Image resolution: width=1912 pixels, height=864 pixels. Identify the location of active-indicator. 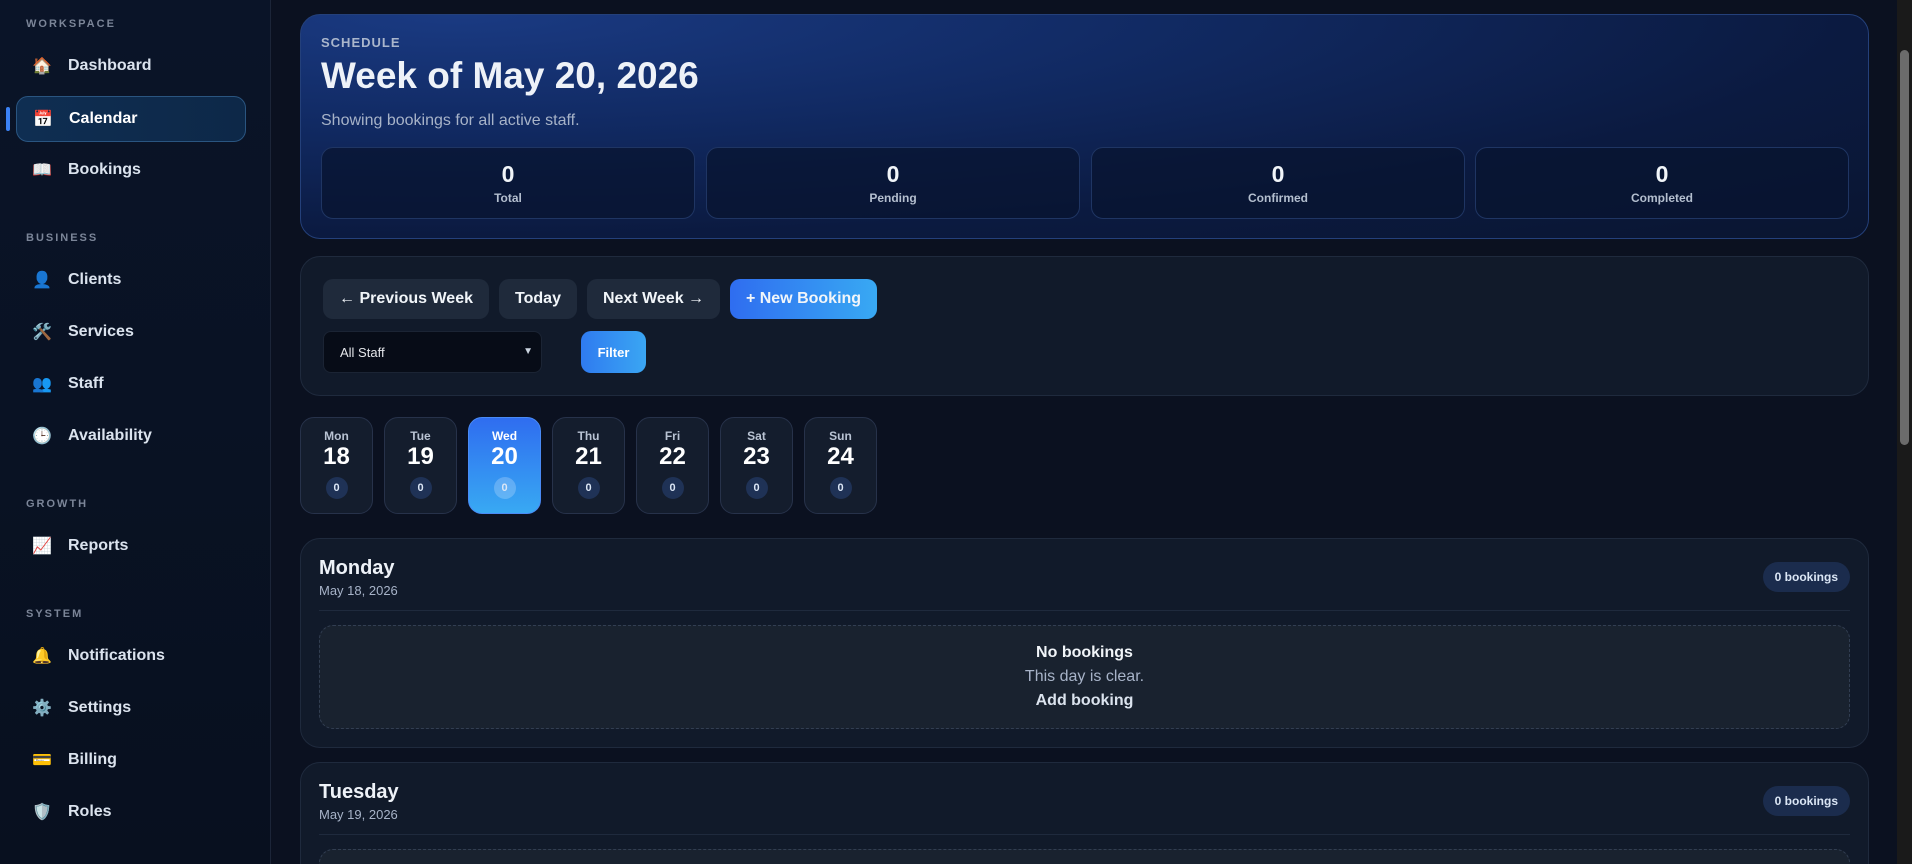
(8, 119).